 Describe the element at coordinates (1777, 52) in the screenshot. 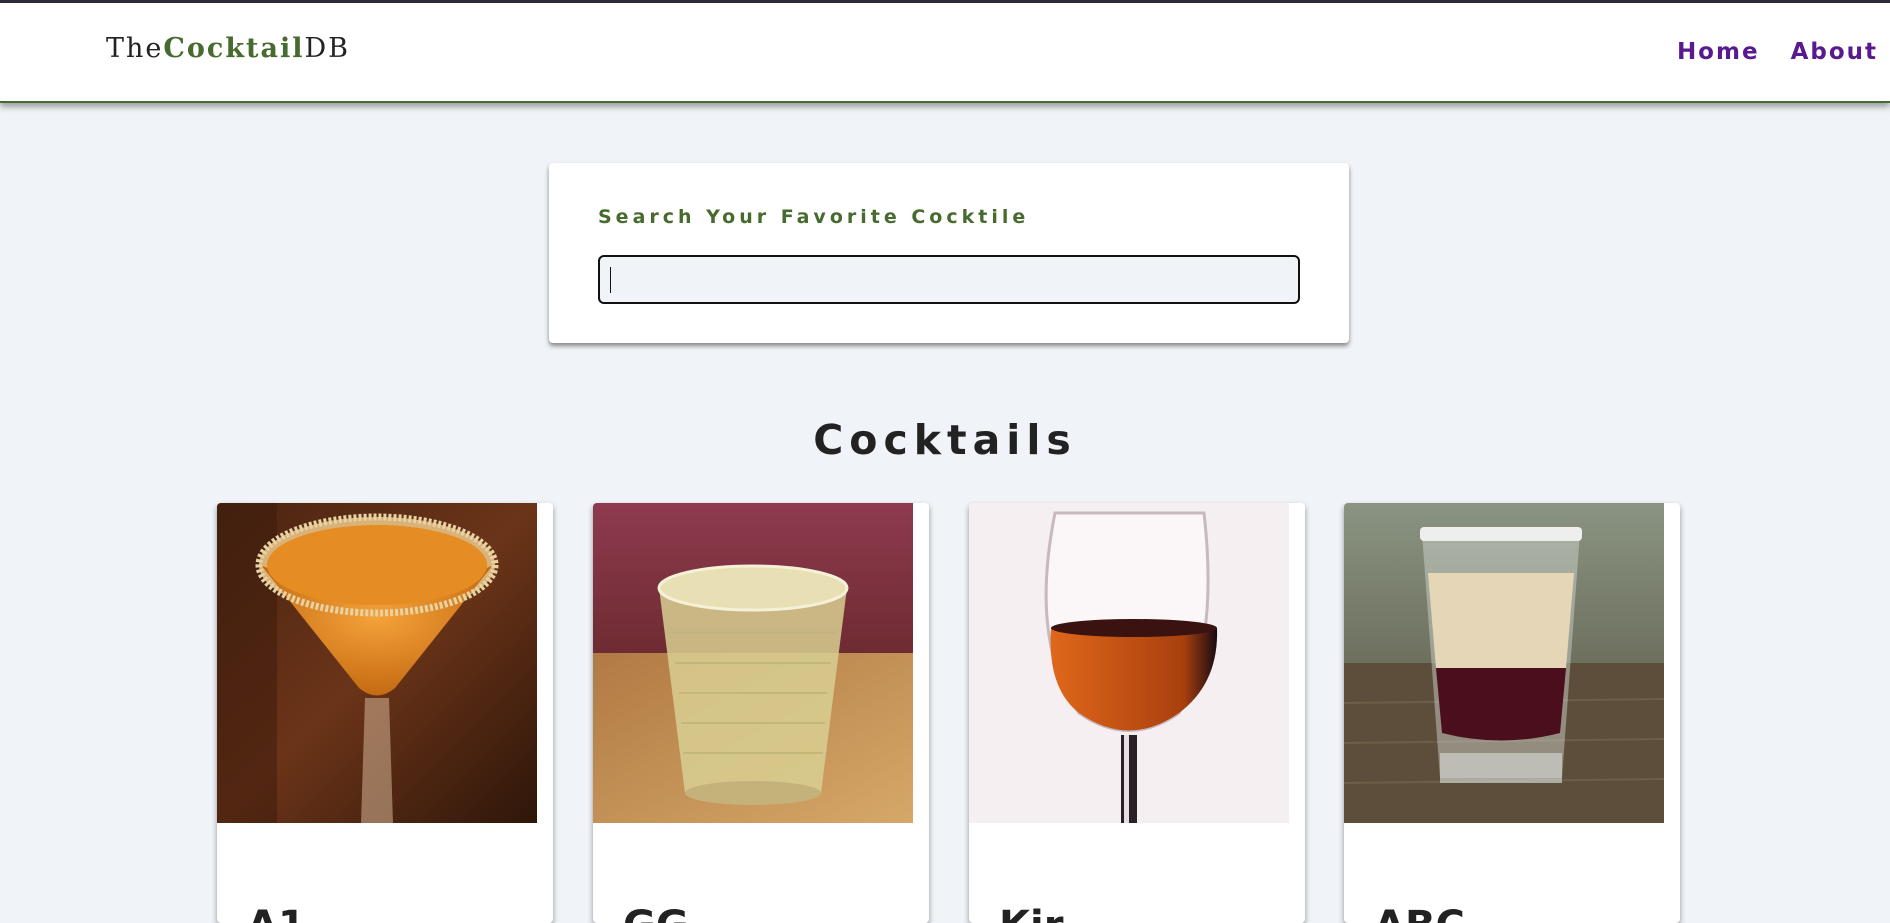

I see `nav-links: Home About` at that location.